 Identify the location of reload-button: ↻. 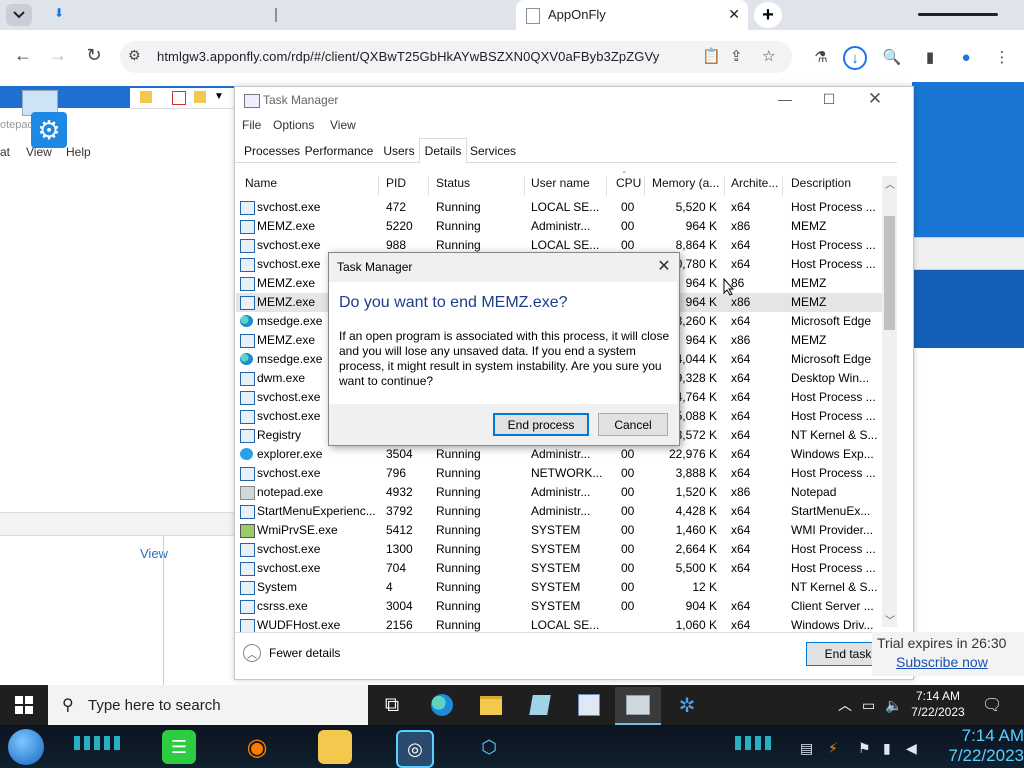
(94, 55).